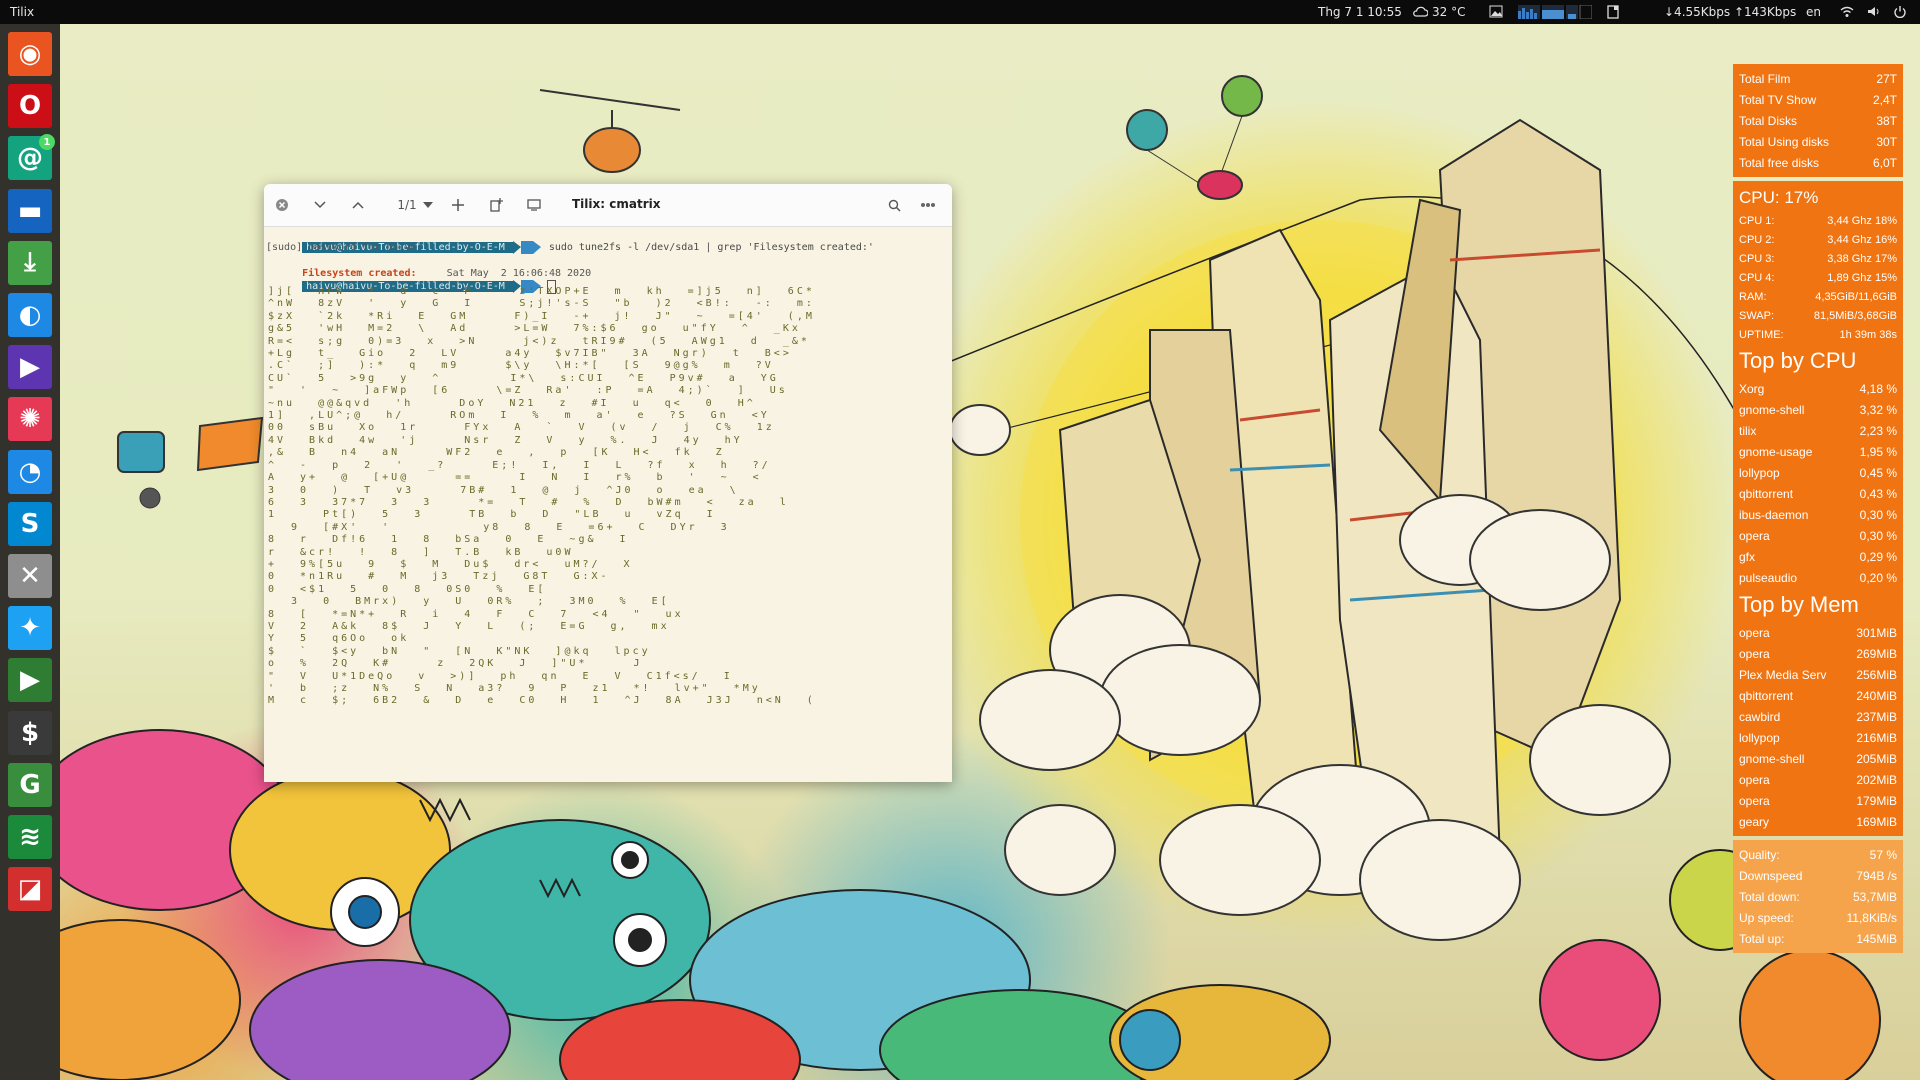  I want to click on network-speed: ↓4.55Kbps ↑143Kbps, so click(1730, 12).